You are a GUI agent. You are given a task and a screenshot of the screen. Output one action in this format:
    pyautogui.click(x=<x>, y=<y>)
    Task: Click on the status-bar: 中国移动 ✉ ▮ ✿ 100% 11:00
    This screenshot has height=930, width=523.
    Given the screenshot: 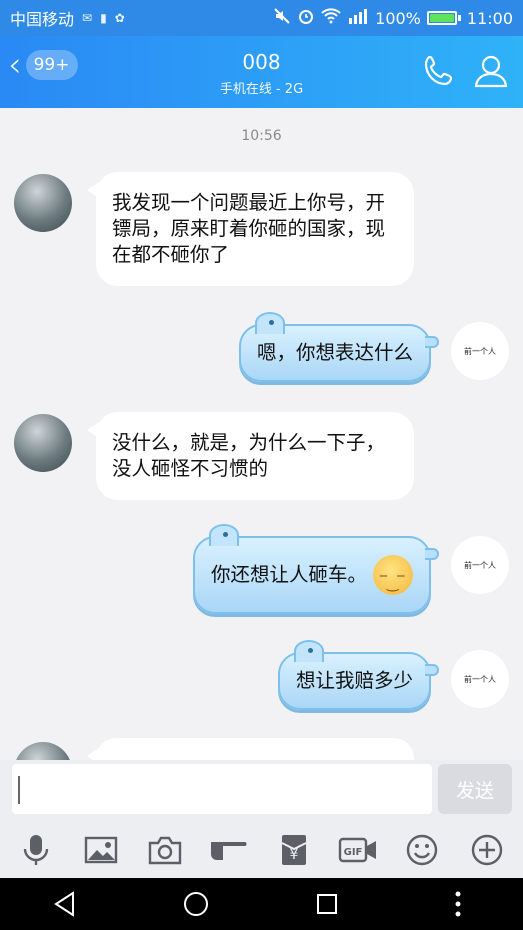 What is the action you would take?
    pyautogui.click(x=261, y=18)
    